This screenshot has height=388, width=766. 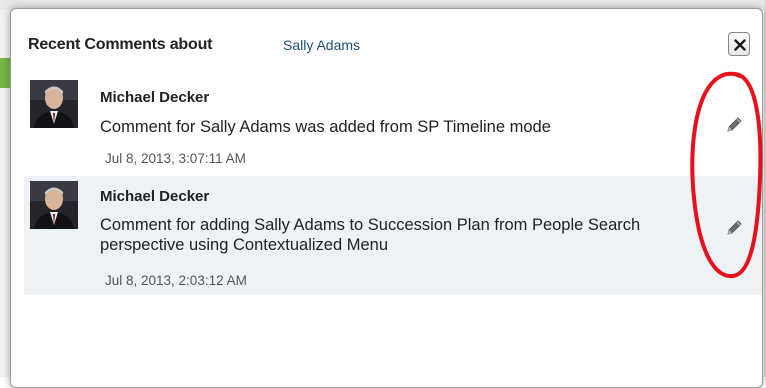 What do you see at coordinates (120, 44) in the screenshot?
I see `dialog-title: Recent Comments about` at bounding box center [120, 44].